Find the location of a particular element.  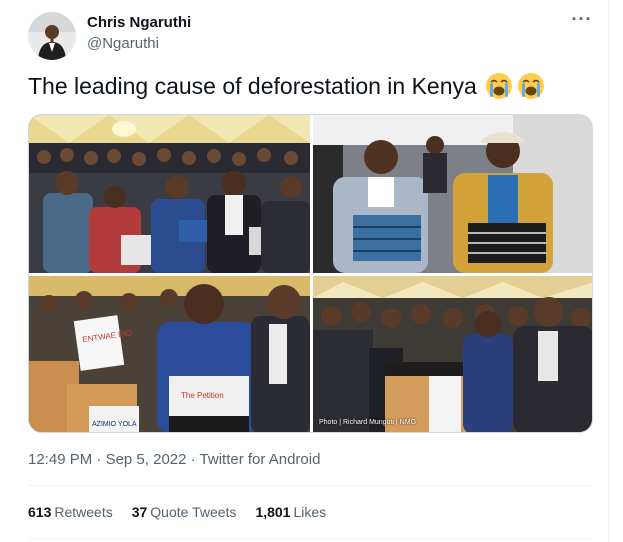

avatar is located at coordinates (52, 36).